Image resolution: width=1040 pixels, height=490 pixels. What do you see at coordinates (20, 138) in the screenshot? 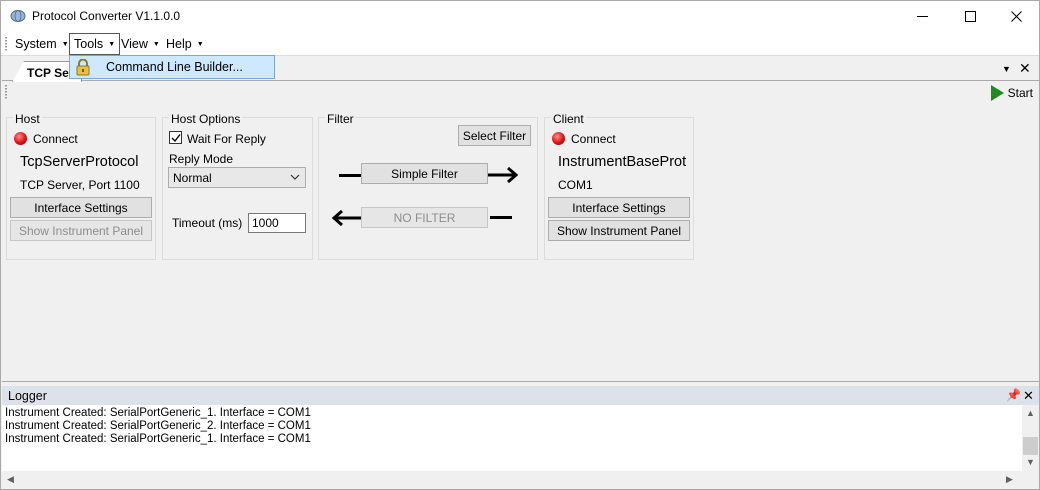
I see `host-connect-led-icon` at bounding box center [20, 138].